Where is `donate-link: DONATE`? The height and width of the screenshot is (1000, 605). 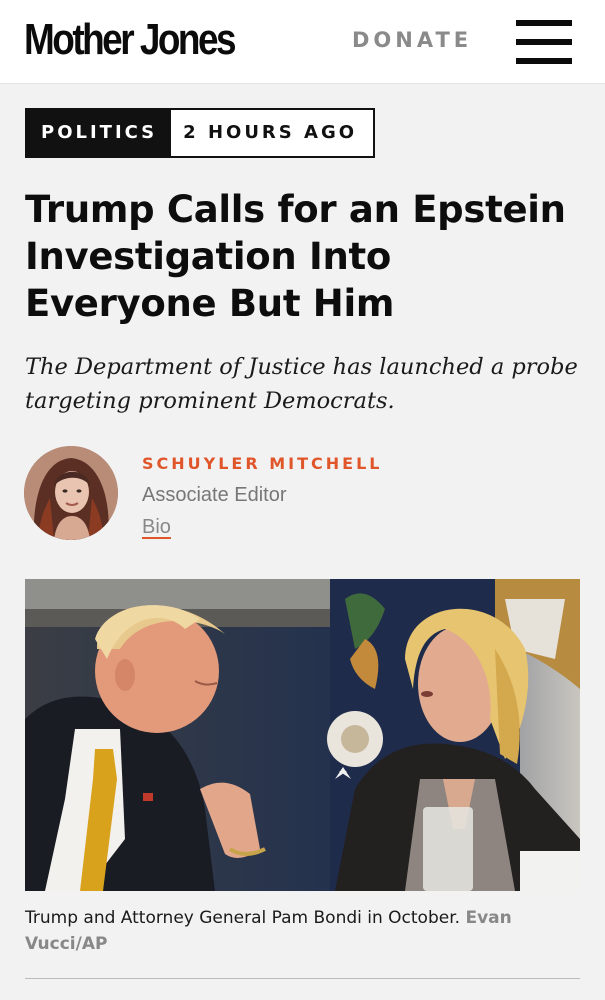 donate-link: DONATE is located at coordinates (412, 40).